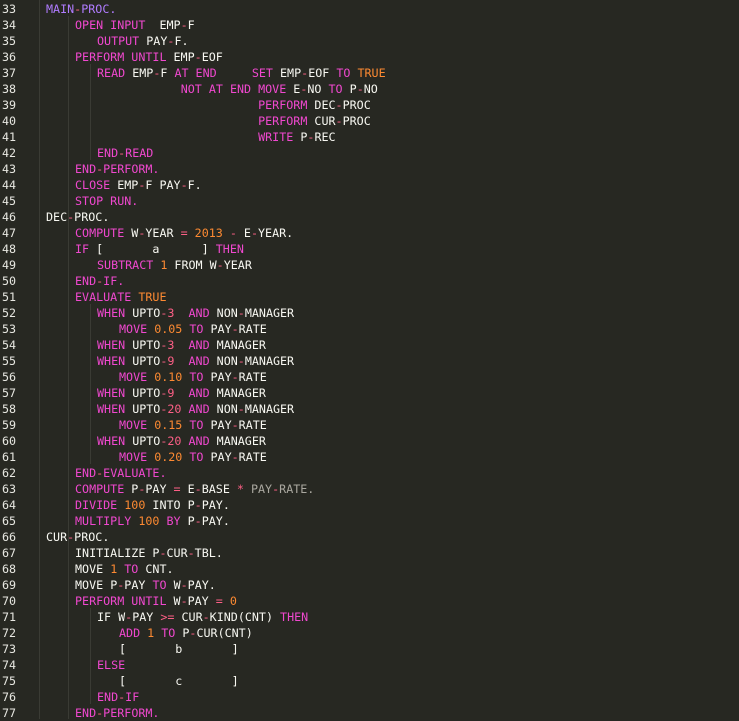 This screenshot has width=739, height=721. What do you see at coordinates (9, 73) in the screenshot?
I see `line-number: 37` at bounding box center [9, 73].